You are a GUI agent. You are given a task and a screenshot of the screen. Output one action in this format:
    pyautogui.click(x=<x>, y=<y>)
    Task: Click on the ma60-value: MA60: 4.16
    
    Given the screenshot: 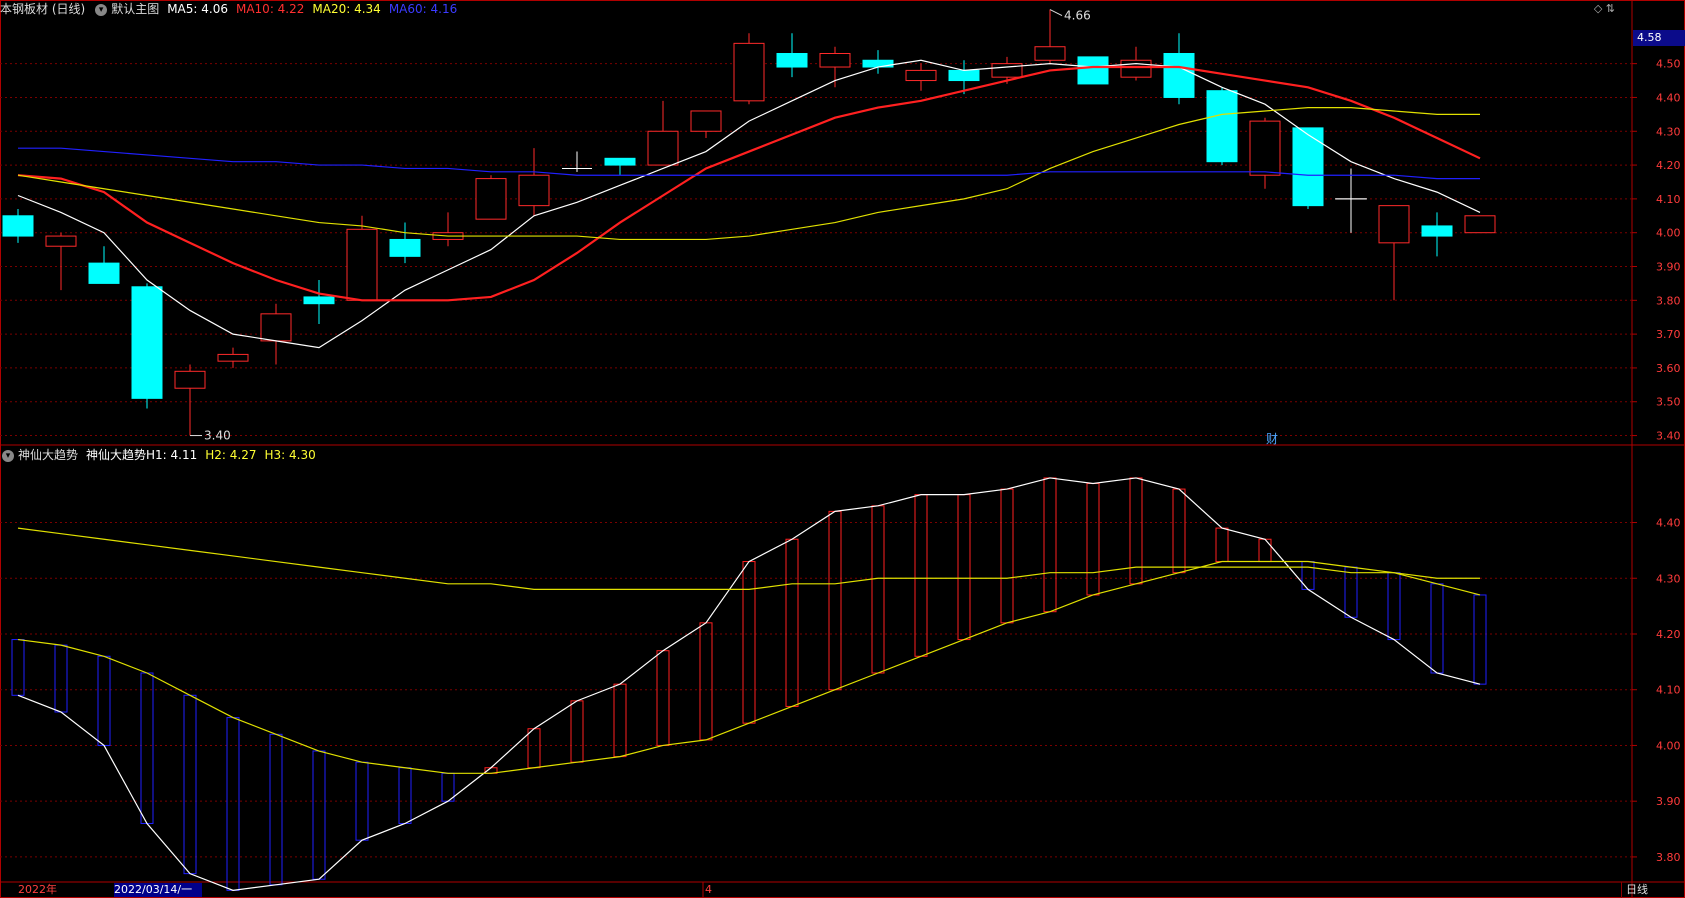 What is the action you would take?
    pyautogui.click(x=423, y=9)
    